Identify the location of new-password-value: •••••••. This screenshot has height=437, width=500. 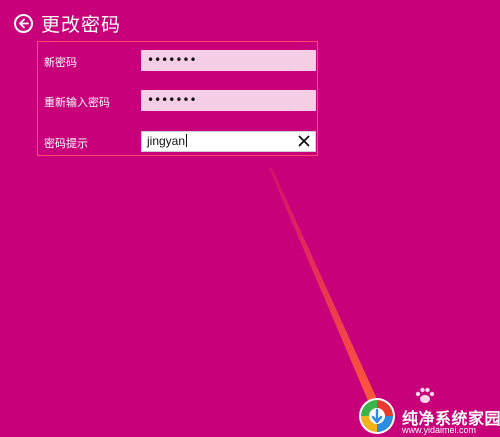
(172, 60).